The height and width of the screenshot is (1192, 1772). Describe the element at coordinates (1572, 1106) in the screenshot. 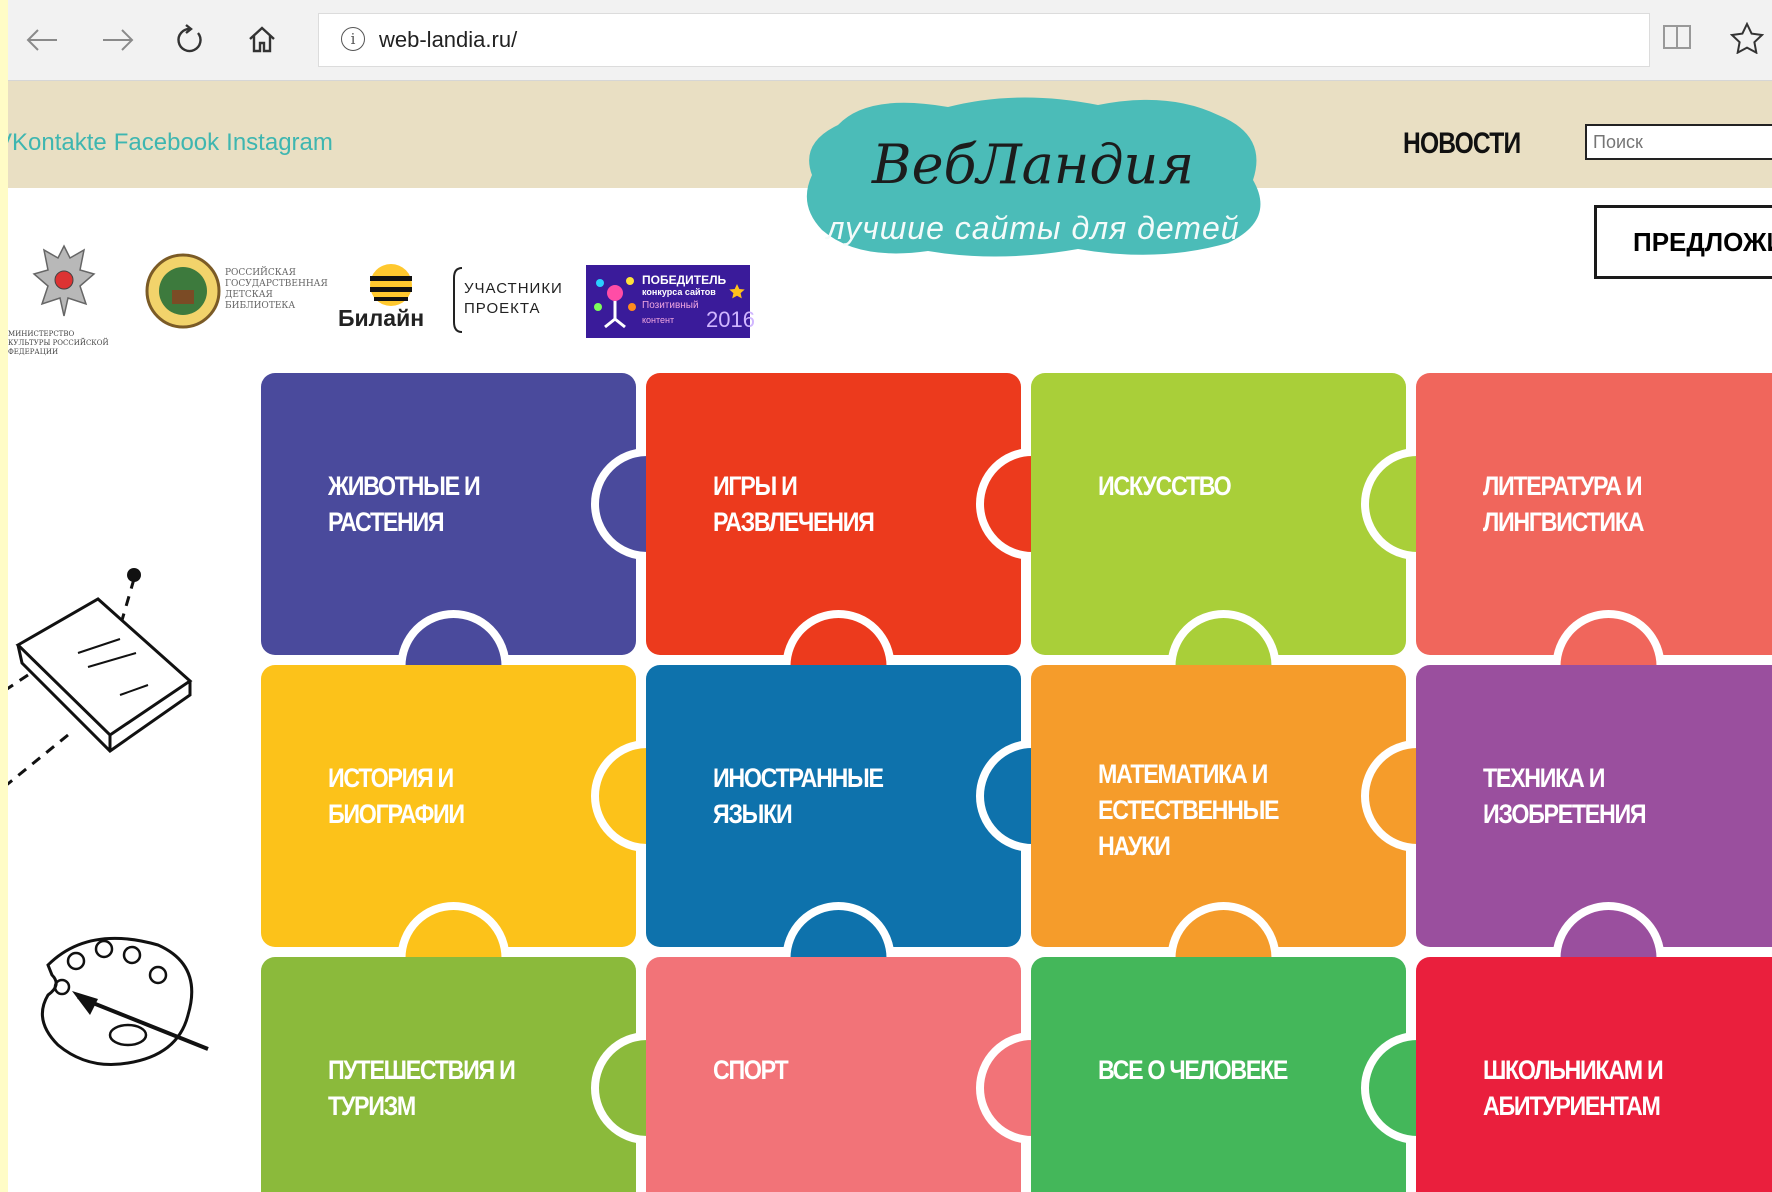

I see `category-label-line: АБИТУРИЕНТАМ` at that location.